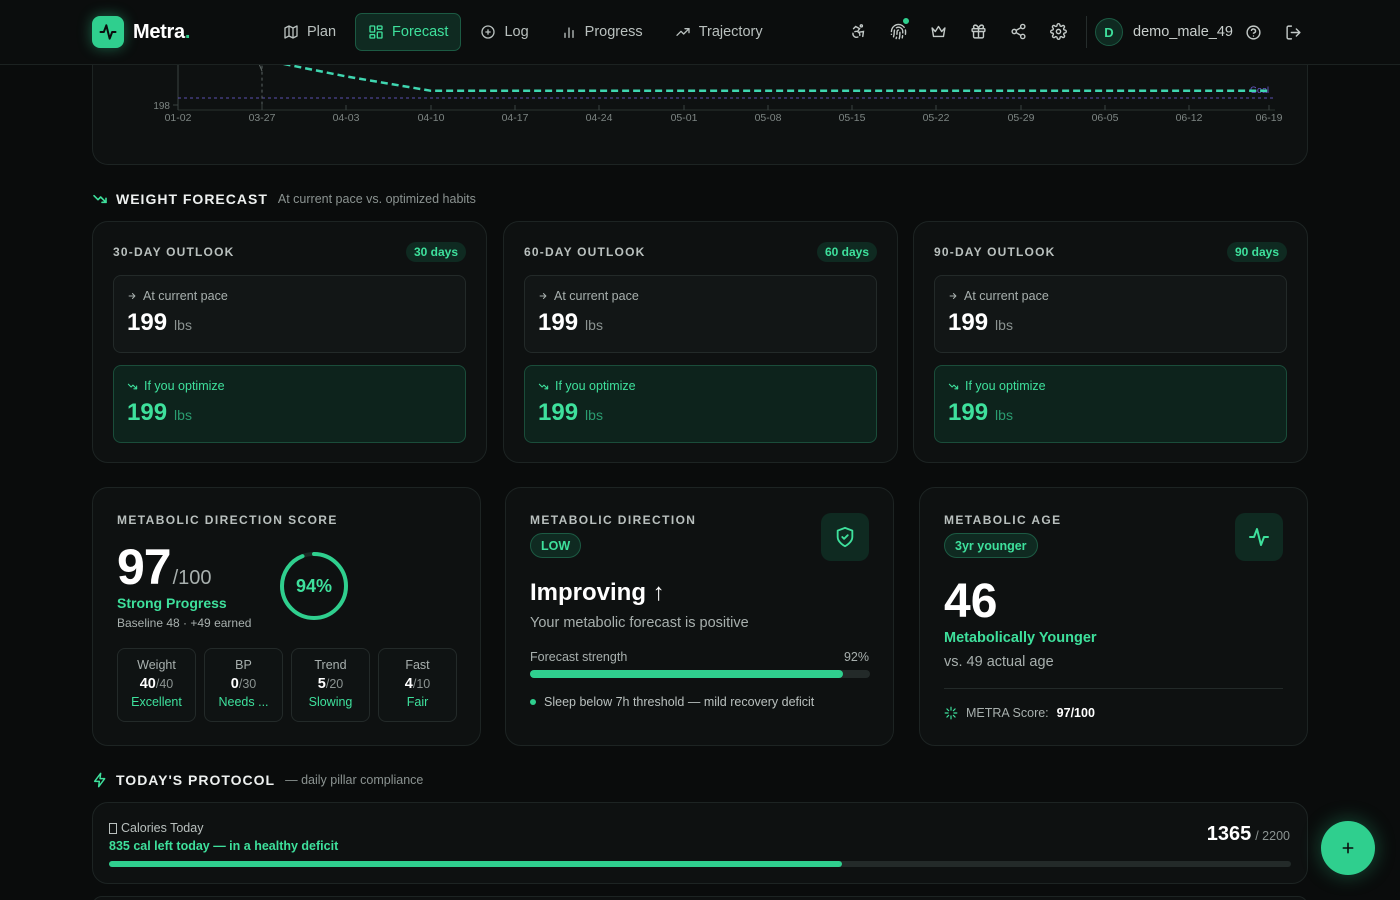  I want to click on nav-label: Log, so click(516, 32).